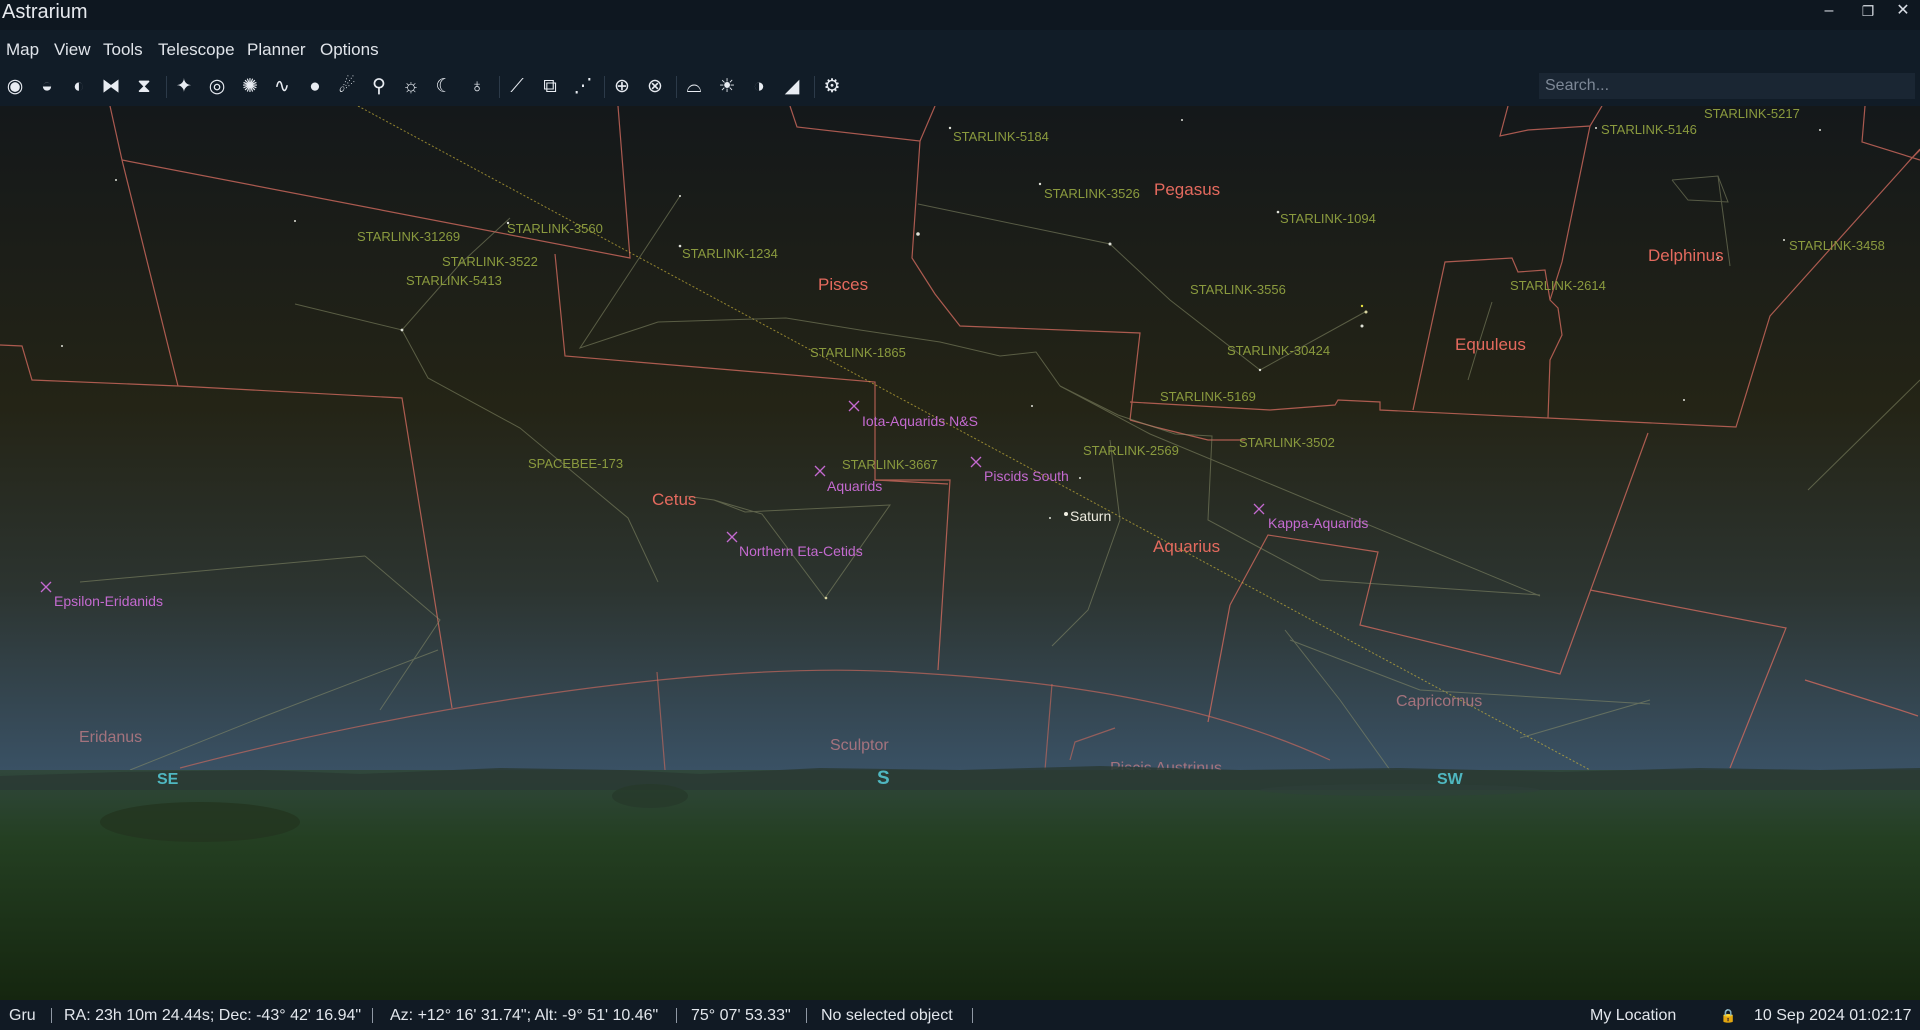  Describe the element at coordinates (858, 352) in the screenshot. I see `label-starlink-1865: STARLINK-1865` at that location.